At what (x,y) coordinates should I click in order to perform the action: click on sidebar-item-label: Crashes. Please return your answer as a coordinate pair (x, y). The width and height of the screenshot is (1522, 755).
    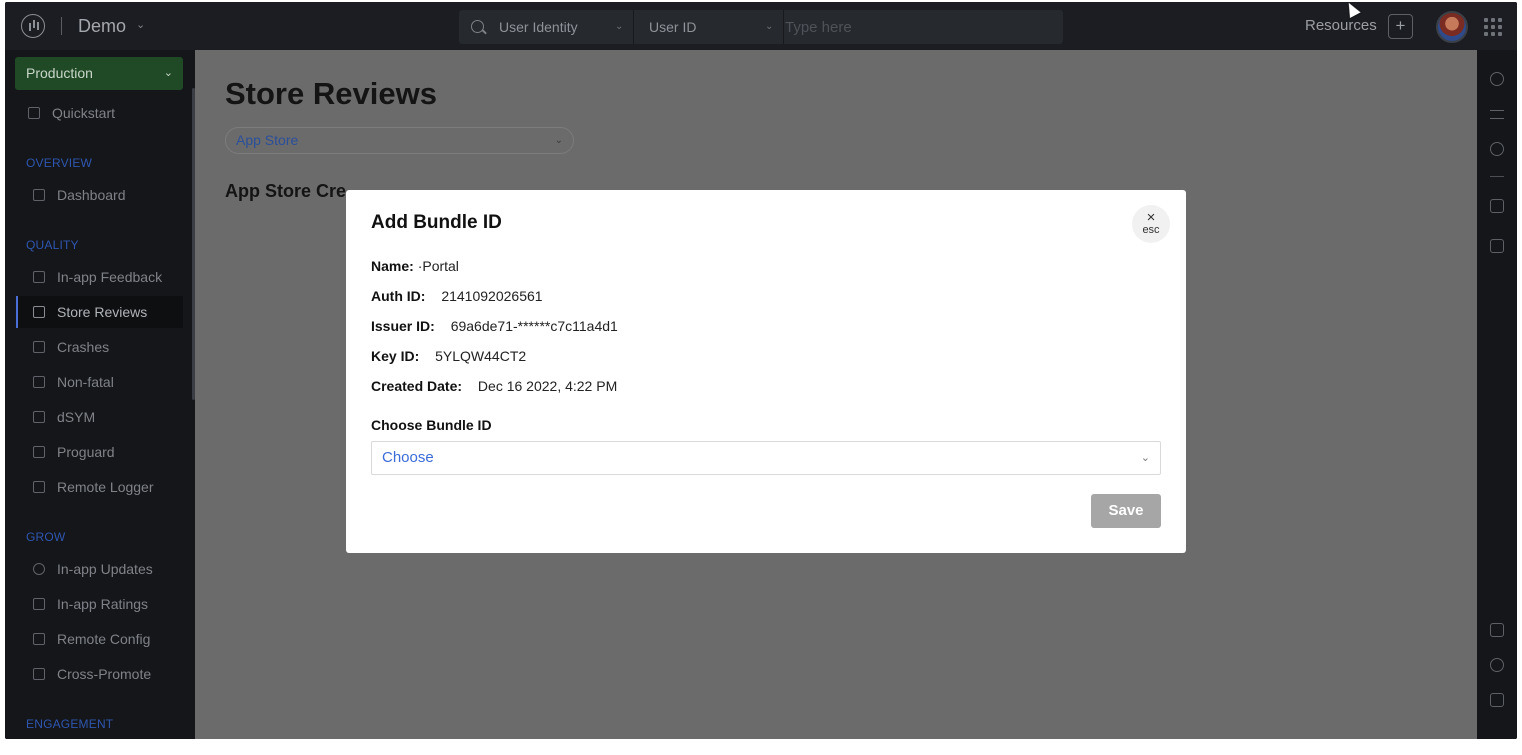
    Looking at the image, I should click on (83, 347).